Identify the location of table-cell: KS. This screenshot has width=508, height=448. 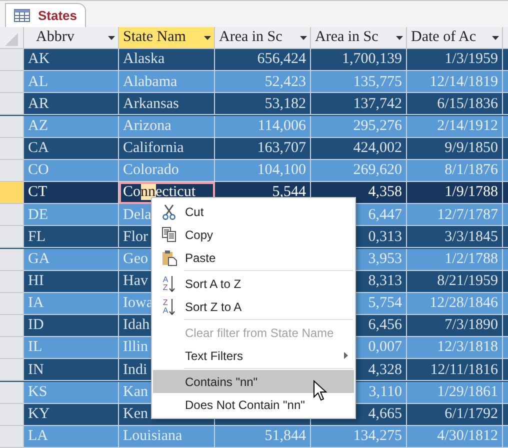
(71, 393).